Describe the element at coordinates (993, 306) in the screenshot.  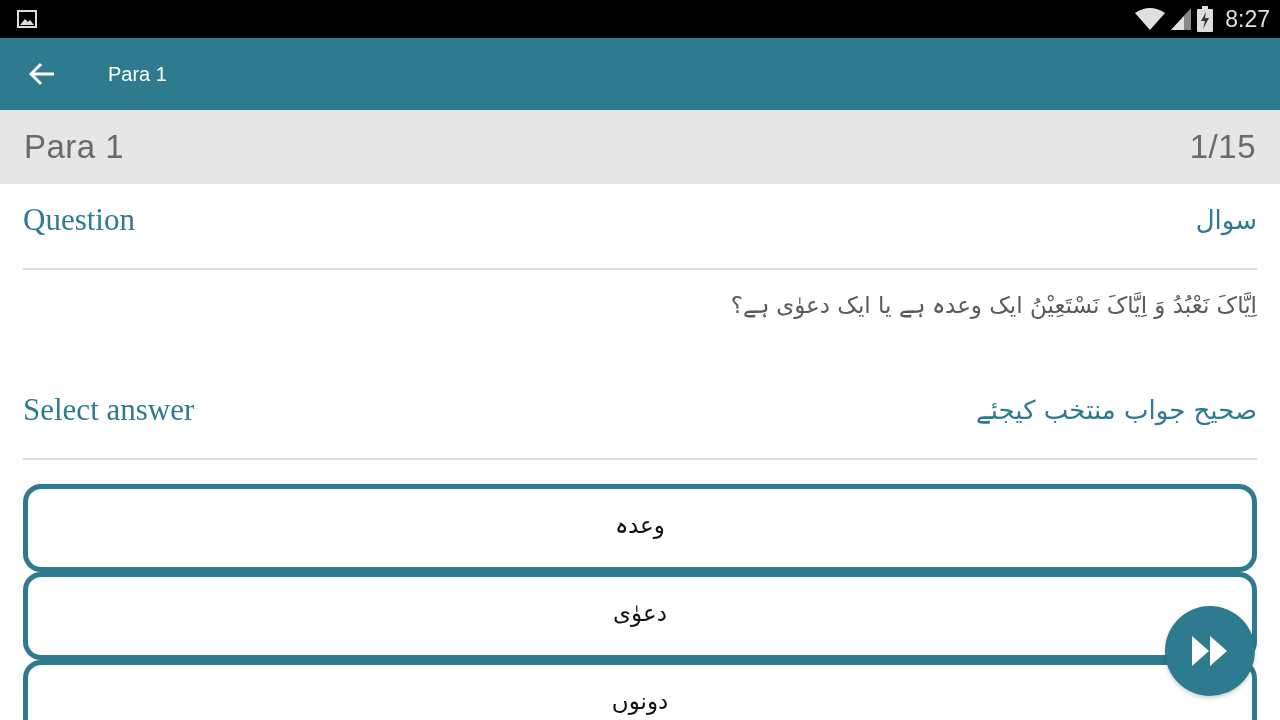
I see `question-text: اِیَّاکَ نَعْبُدُ وَ اِیَّاکَ نَسْتَعِیْنُ ایک وعدہ ہے یا ایک دعوٰی ہے؟` at that location.